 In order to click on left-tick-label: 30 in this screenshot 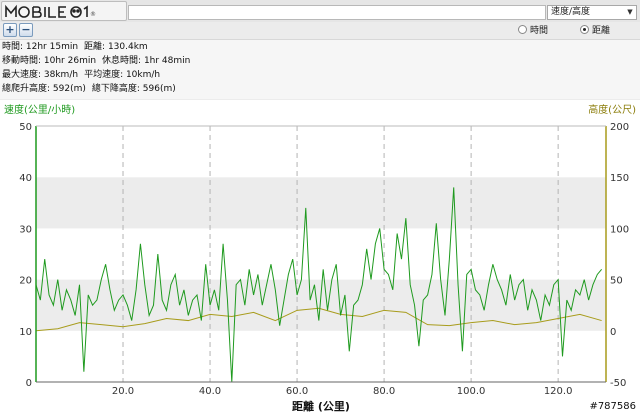, I will do `click(25, 229)`.